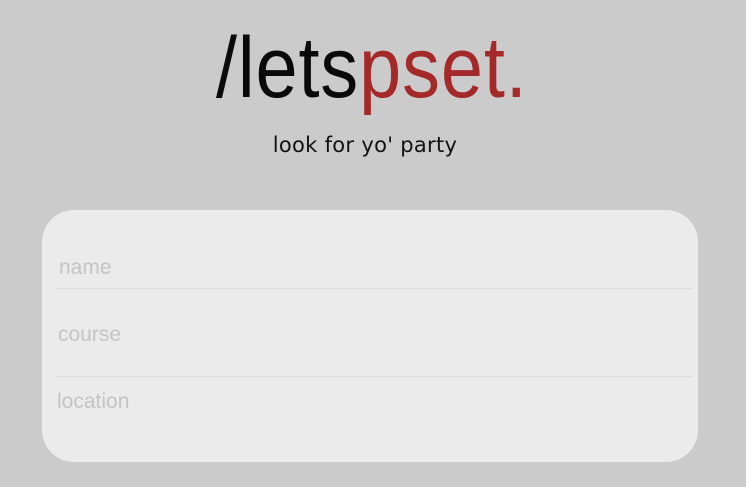  Describe the element at coordinates (372, 402) in the screenshot. I see `location-input` at that location.